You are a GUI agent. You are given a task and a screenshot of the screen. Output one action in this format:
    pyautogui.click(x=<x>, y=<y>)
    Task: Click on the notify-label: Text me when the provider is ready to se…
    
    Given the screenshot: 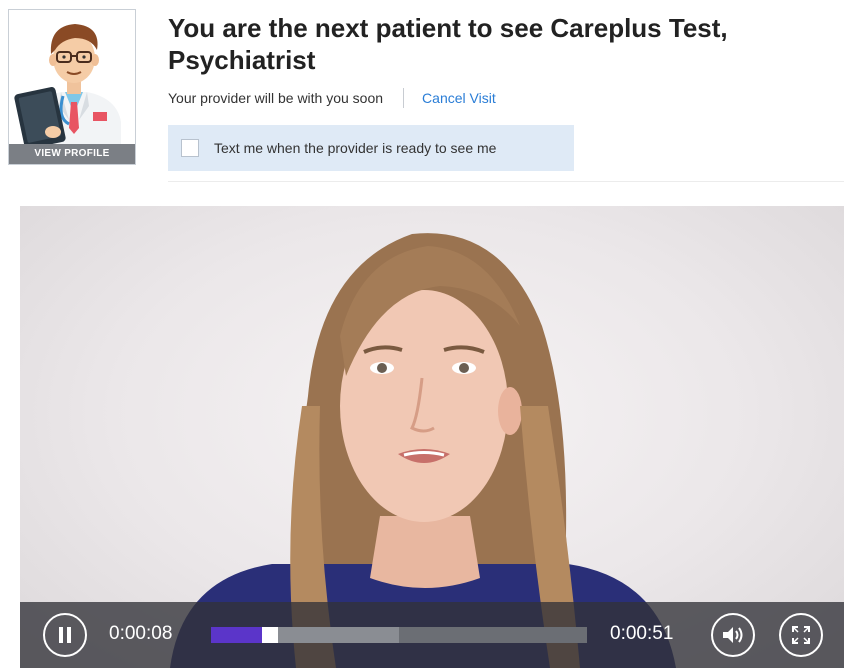 What is the action you would take?
    pyautogui.click(x=355, y=148)
    